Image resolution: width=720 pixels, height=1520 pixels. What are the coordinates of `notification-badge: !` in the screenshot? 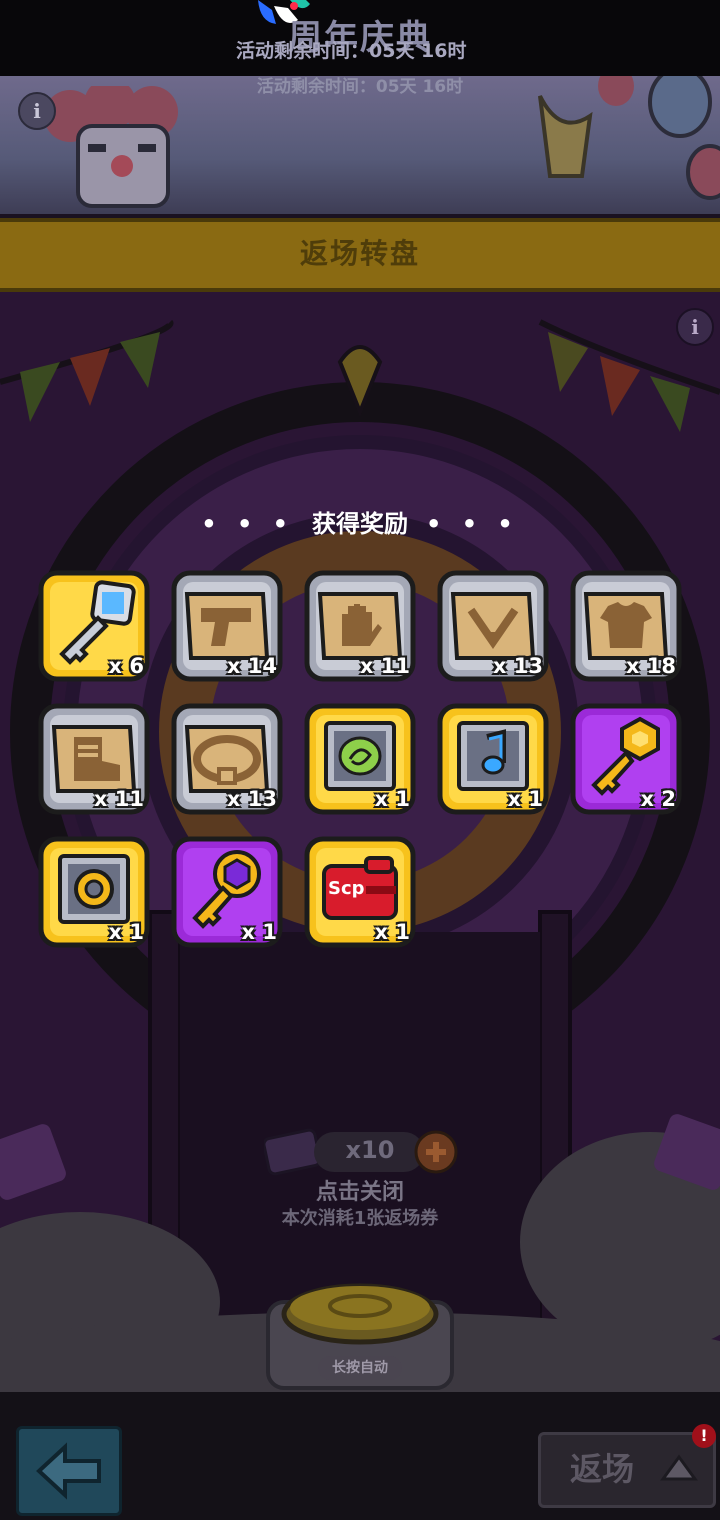 It's located at (704, 1436).